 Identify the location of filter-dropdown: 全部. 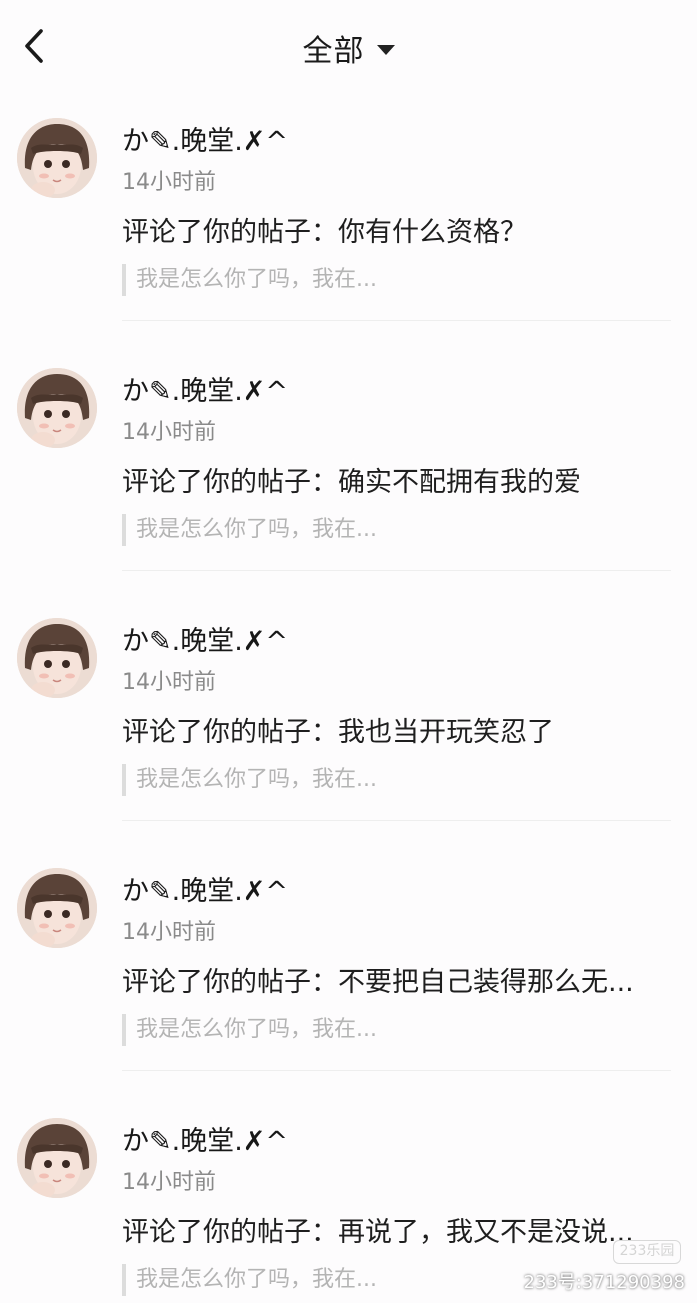
(348, 48).